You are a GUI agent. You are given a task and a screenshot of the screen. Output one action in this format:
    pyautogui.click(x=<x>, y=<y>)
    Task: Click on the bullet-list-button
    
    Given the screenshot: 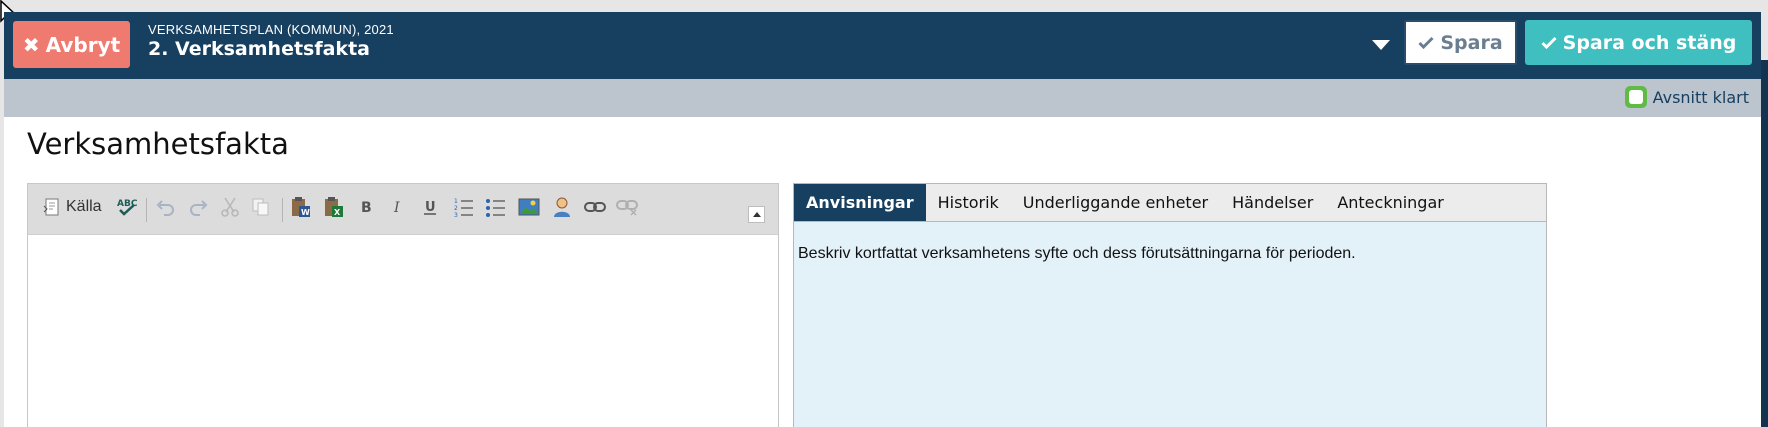 What is the action you would take?
    pyautogui.click(x=496, y=207)
    